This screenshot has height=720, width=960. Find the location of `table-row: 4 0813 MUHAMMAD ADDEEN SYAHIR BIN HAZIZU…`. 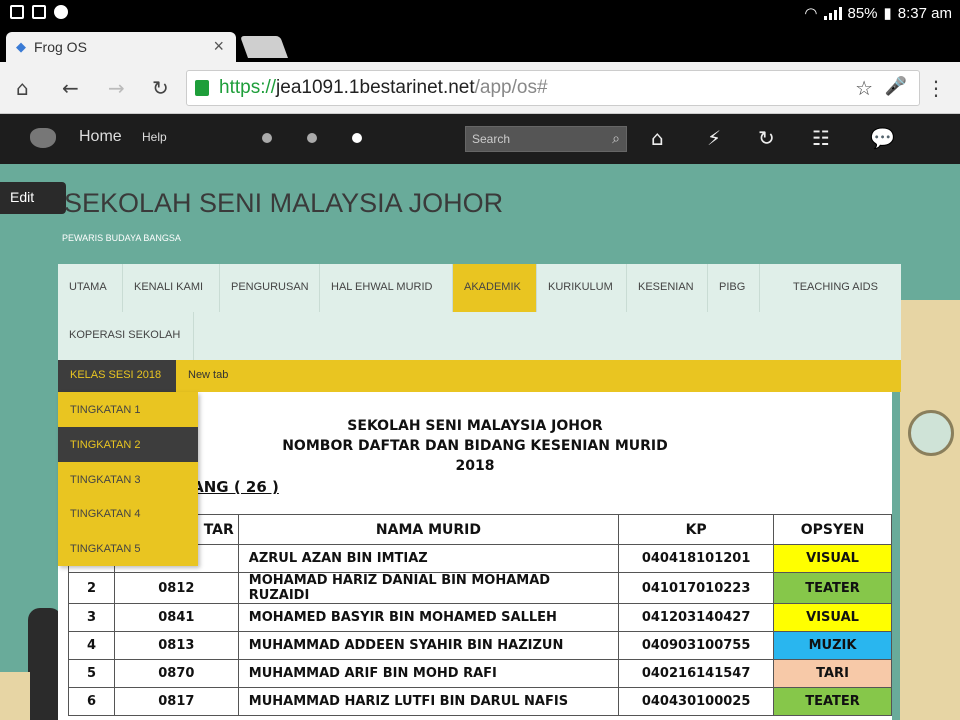

table-row: 4 0813 MUHAMMAD ADDEEN SYAHIR BIN HAZIZU… is located at coordinates (480, 645).